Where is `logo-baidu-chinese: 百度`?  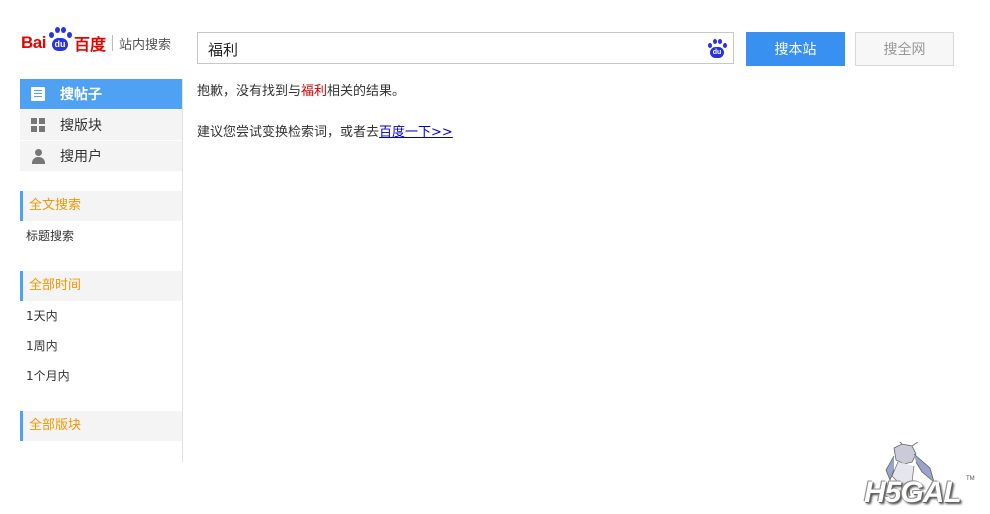
logo-baidu-chinese: 百度 is located at coordinates (89, 44).